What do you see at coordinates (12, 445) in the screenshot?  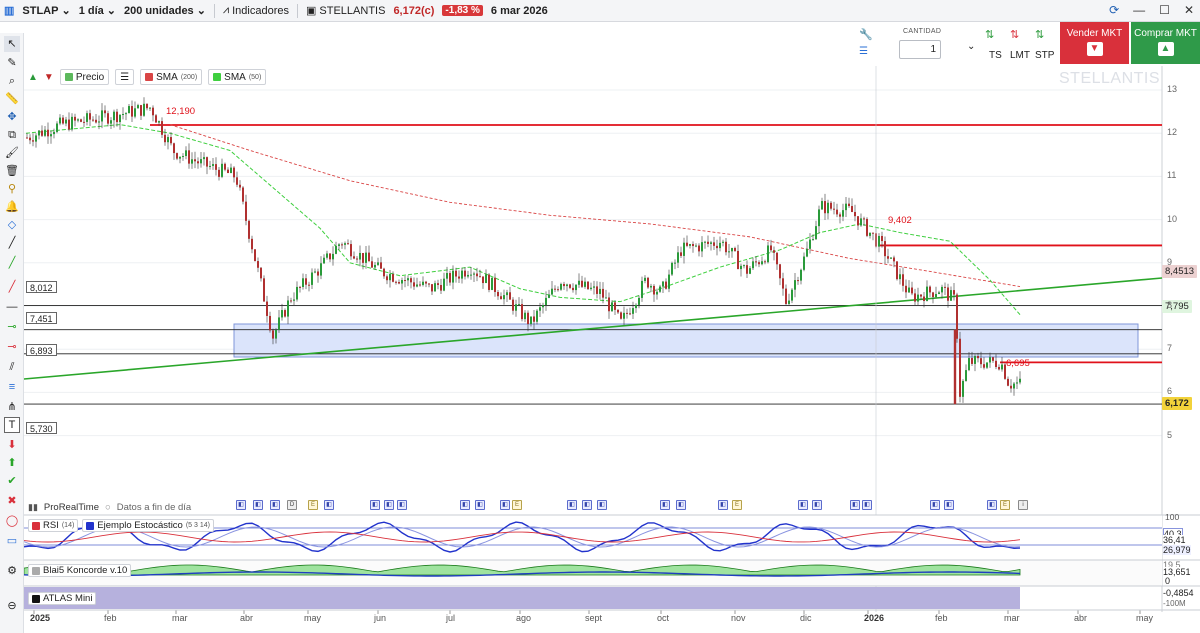 I see `down-arrow-tool-icon: ⬇` at bounding box center [12, 445].